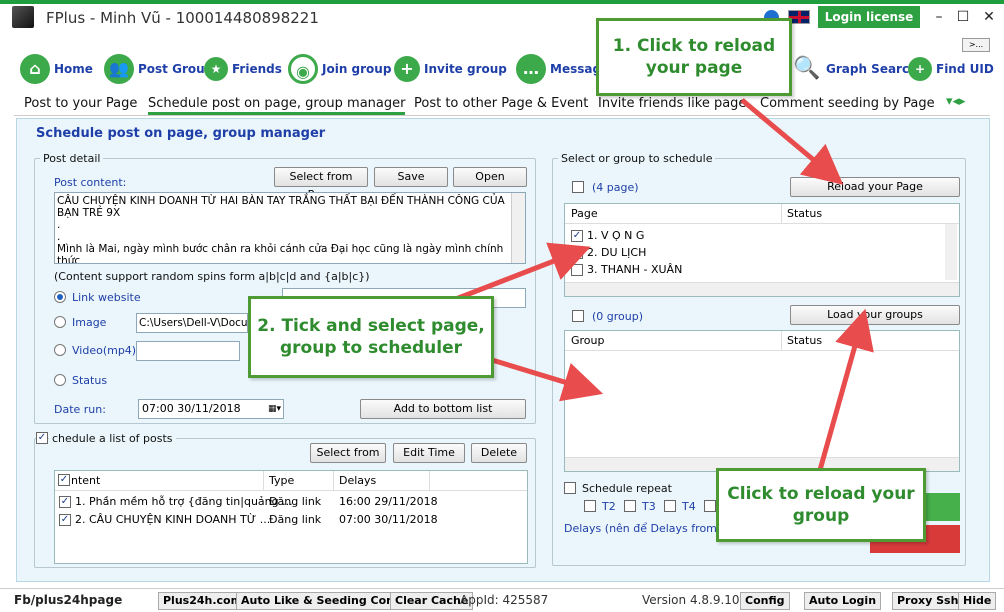  Describe the element at coordinates (792, 141) in the screenshot. I see `arrow-to-reload-page` at that location.